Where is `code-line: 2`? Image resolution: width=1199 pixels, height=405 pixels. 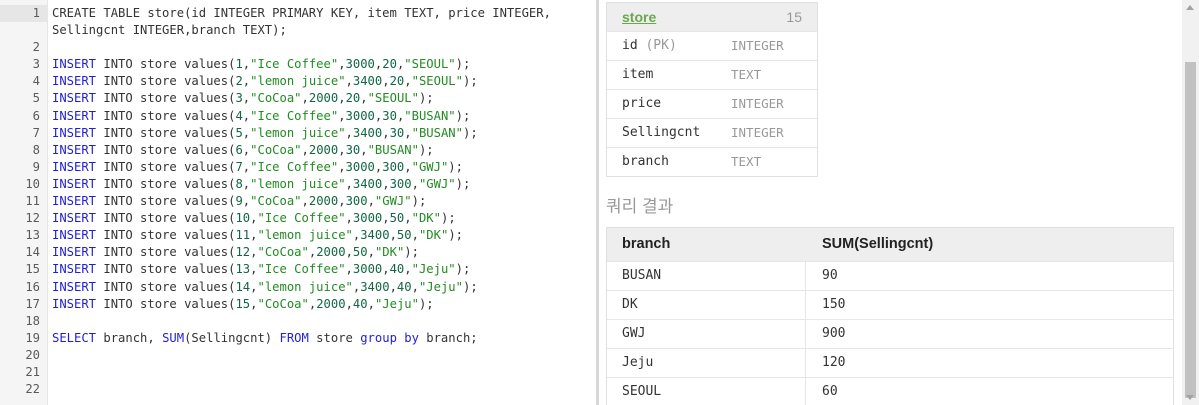
code-line: 2 is located at coordinates (296, 47).